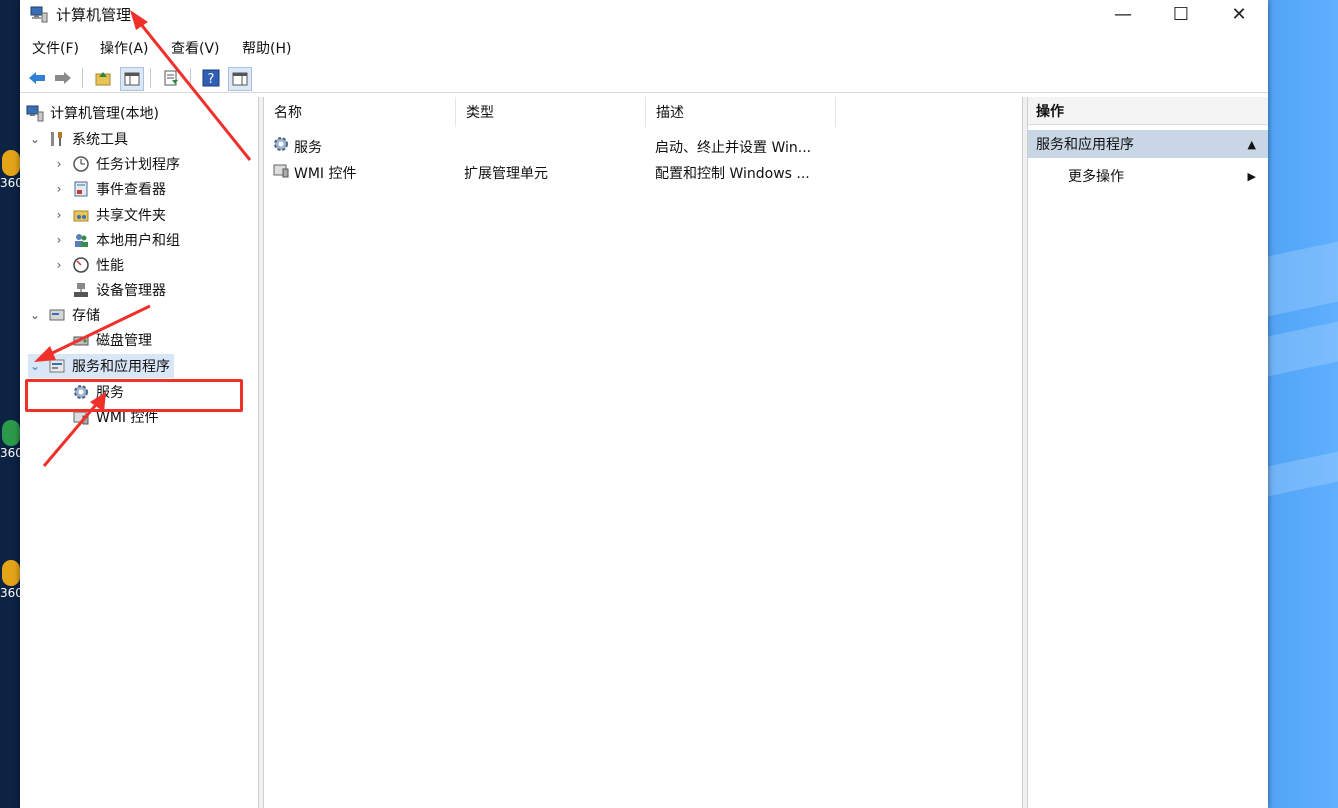  I want to click on disk-icon, so click(81, 340).